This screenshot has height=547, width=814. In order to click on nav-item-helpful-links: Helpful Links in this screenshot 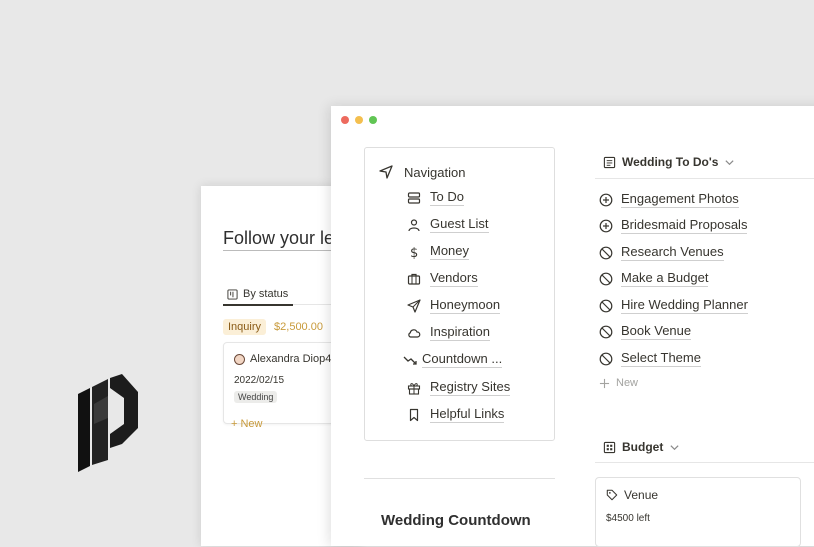, I will do `click(456, 414)`.